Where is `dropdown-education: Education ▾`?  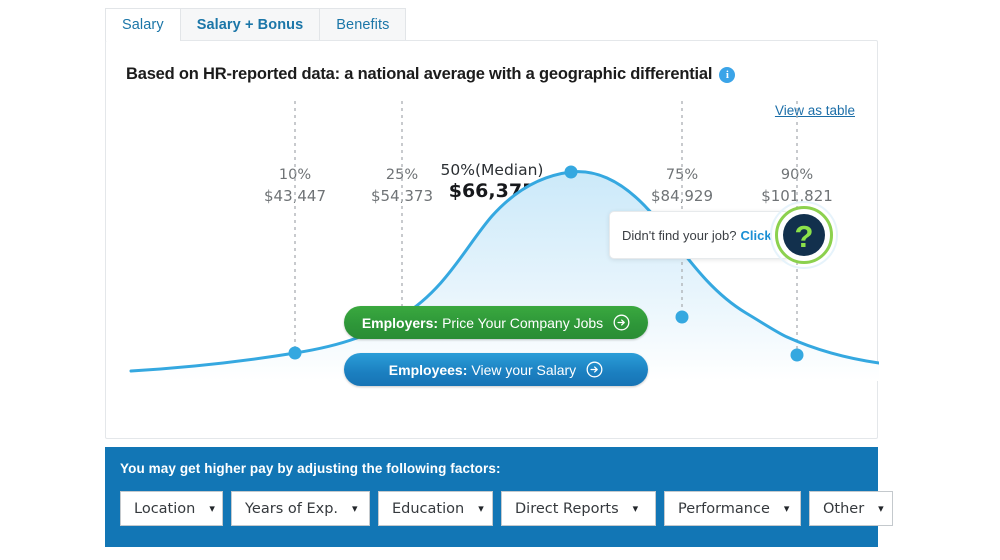
dropdown-education: Education ▾ is located at coordinates (435, 508).